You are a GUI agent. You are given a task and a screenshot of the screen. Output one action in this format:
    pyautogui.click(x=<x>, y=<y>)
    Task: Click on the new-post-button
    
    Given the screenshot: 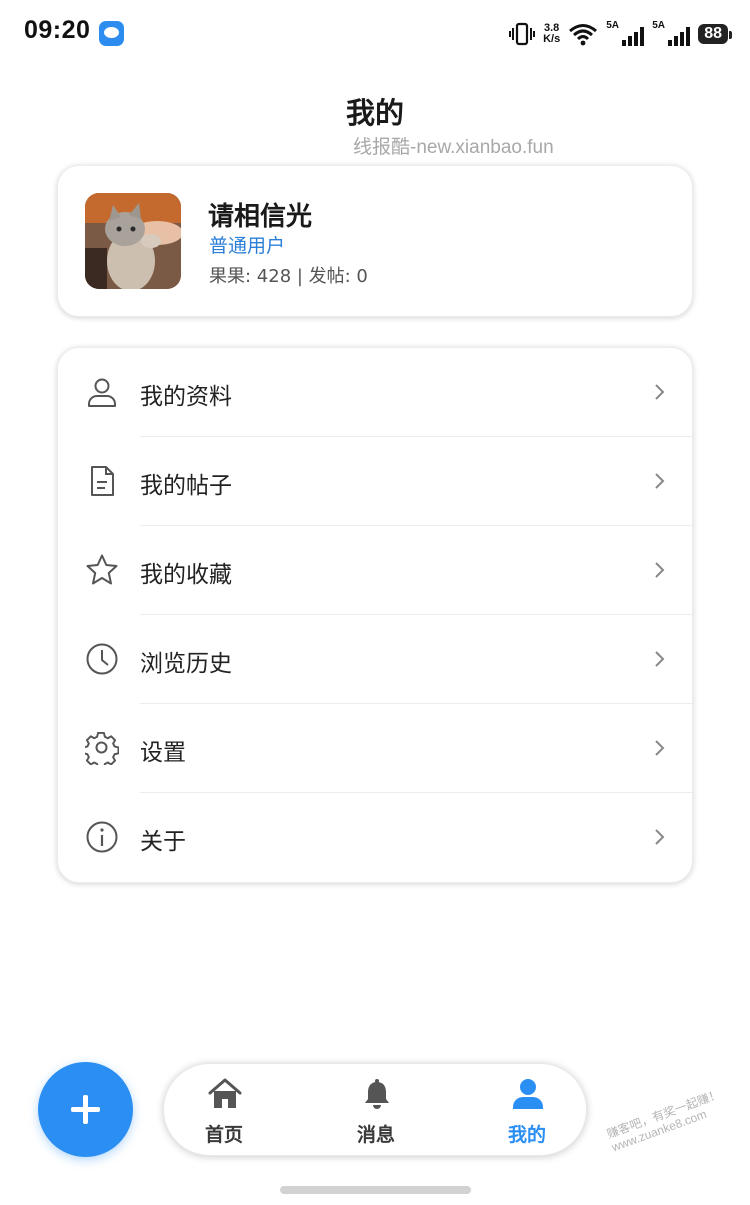 What is the action you would take?
    pyautogui.click(x=85, y=1109)
    